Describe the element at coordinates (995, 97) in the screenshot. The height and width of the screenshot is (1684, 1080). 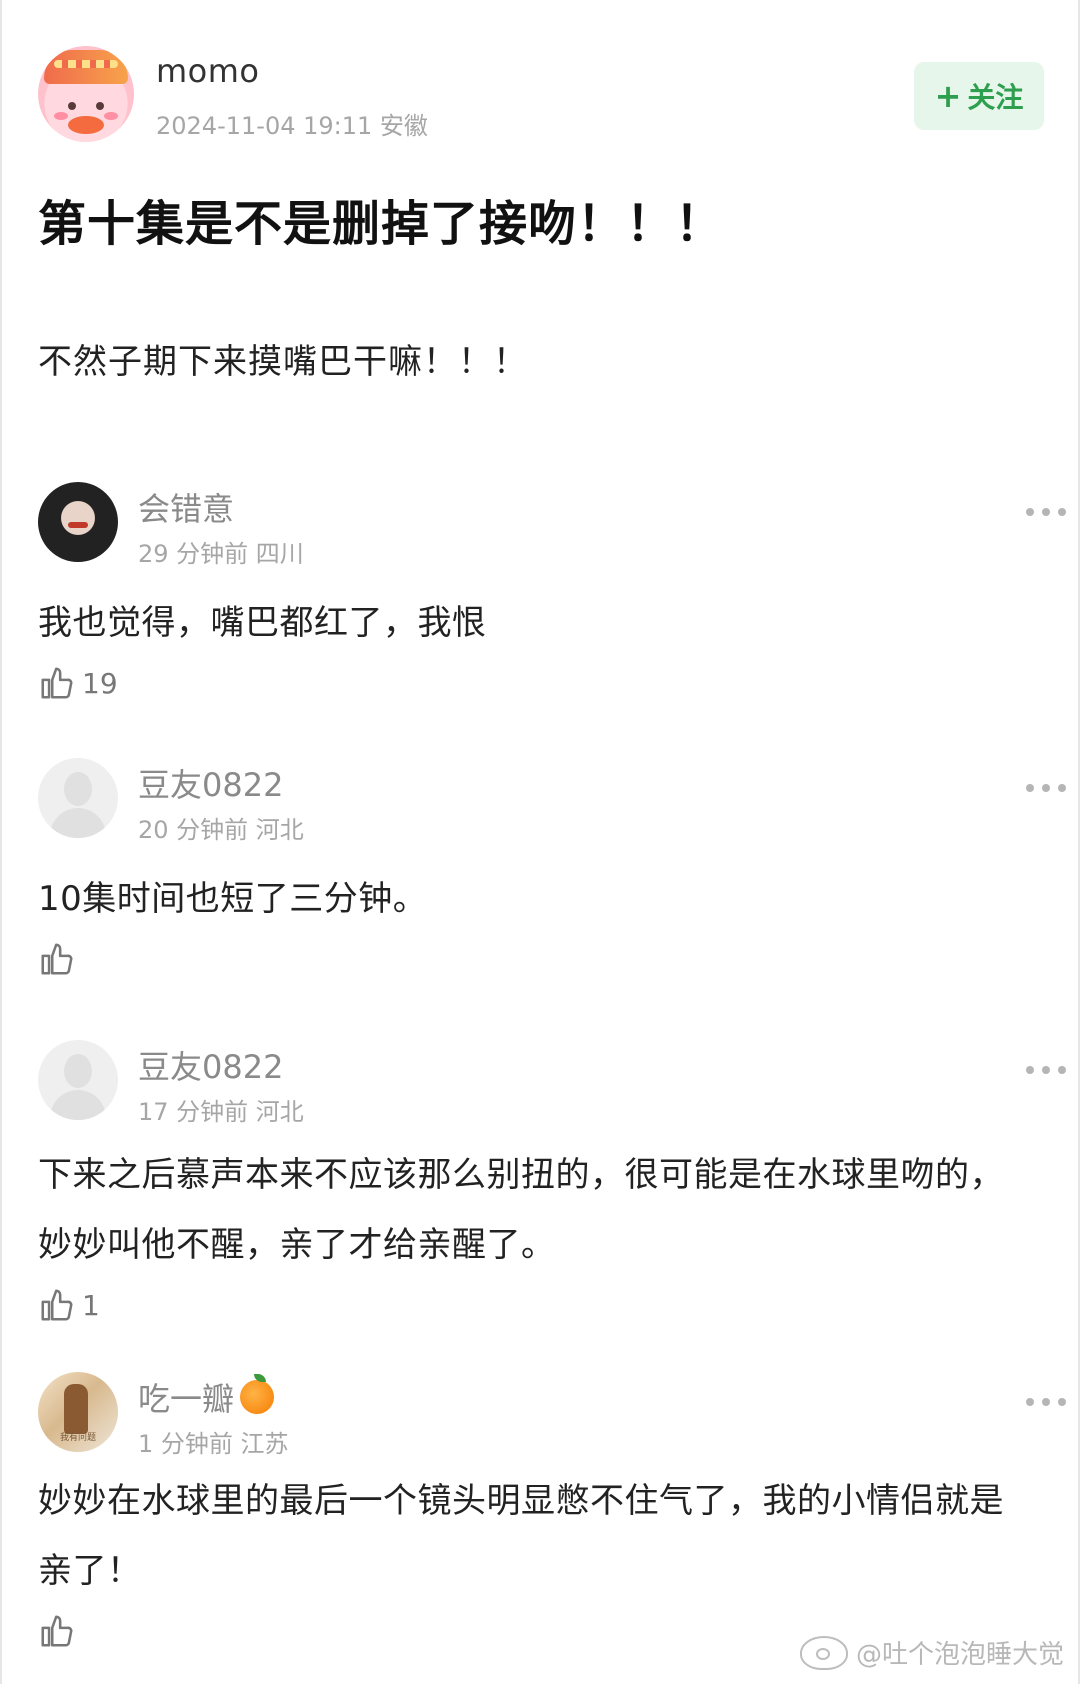
I see `follow-label: 关注` at that location.